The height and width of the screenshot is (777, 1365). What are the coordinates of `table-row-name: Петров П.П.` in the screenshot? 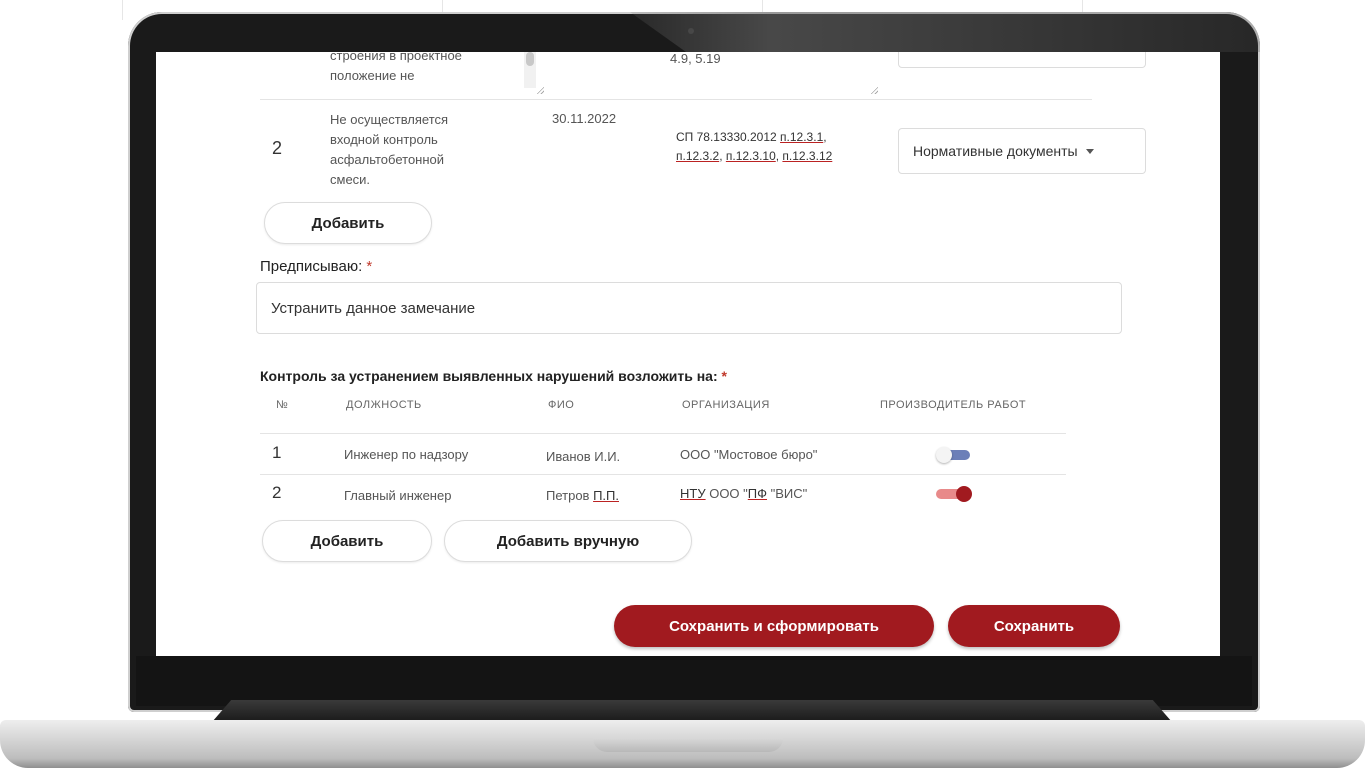 It's located at (582, 495).